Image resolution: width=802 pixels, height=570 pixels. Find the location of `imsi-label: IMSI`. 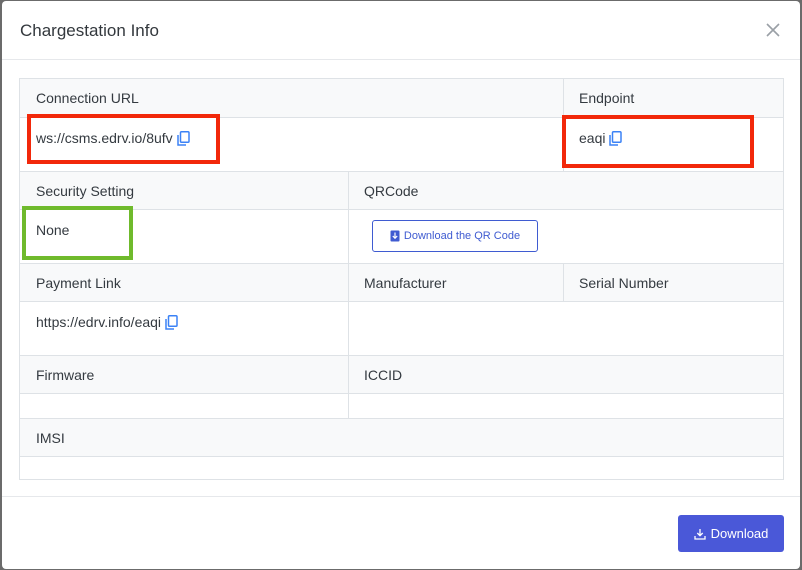

imsi-label: IMSI is located at coordinates (50, 438).